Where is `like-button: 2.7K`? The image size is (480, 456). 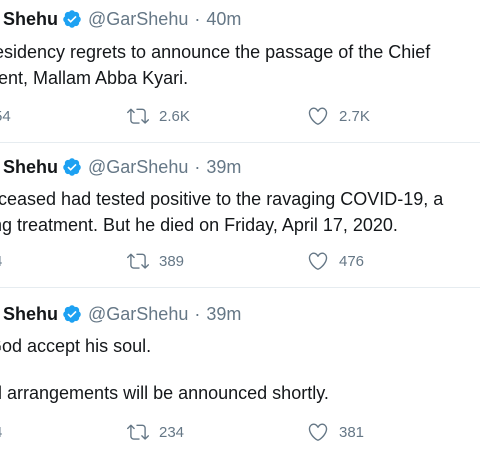 like-button: 2.7K is located at coordinates (338, 116).